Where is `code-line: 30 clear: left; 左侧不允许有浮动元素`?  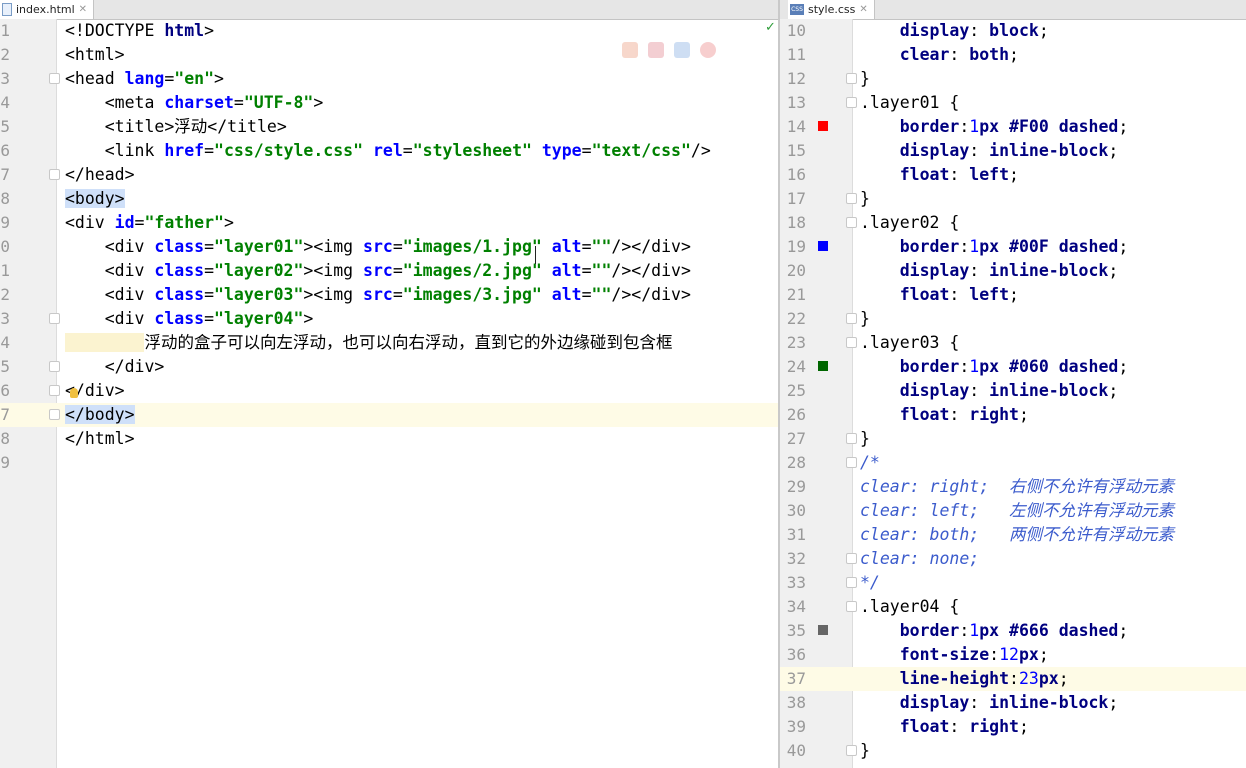 code-line: 30 clear: left; 左侧不允许有浮动元素 is located at coordinates (1013, 511).